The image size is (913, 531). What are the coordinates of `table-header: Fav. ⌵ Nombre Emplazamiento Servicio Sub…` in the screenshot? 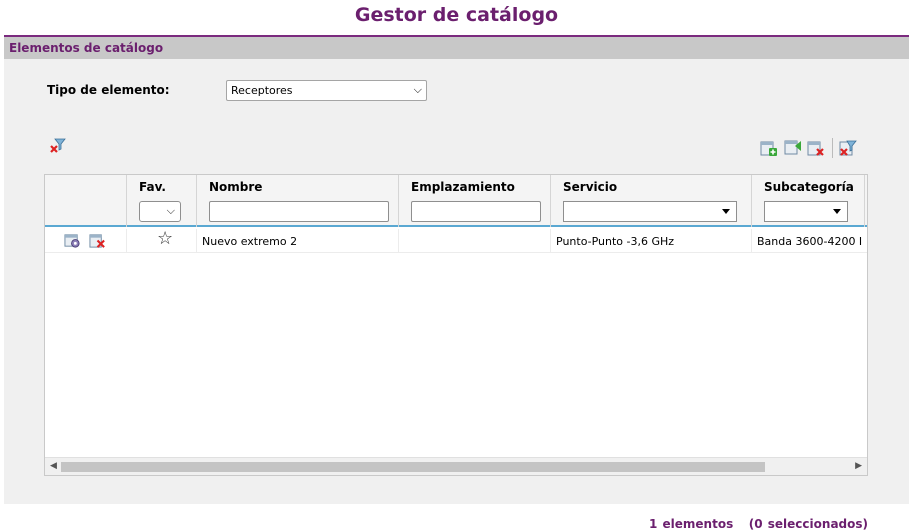 It's located at (456, 201).